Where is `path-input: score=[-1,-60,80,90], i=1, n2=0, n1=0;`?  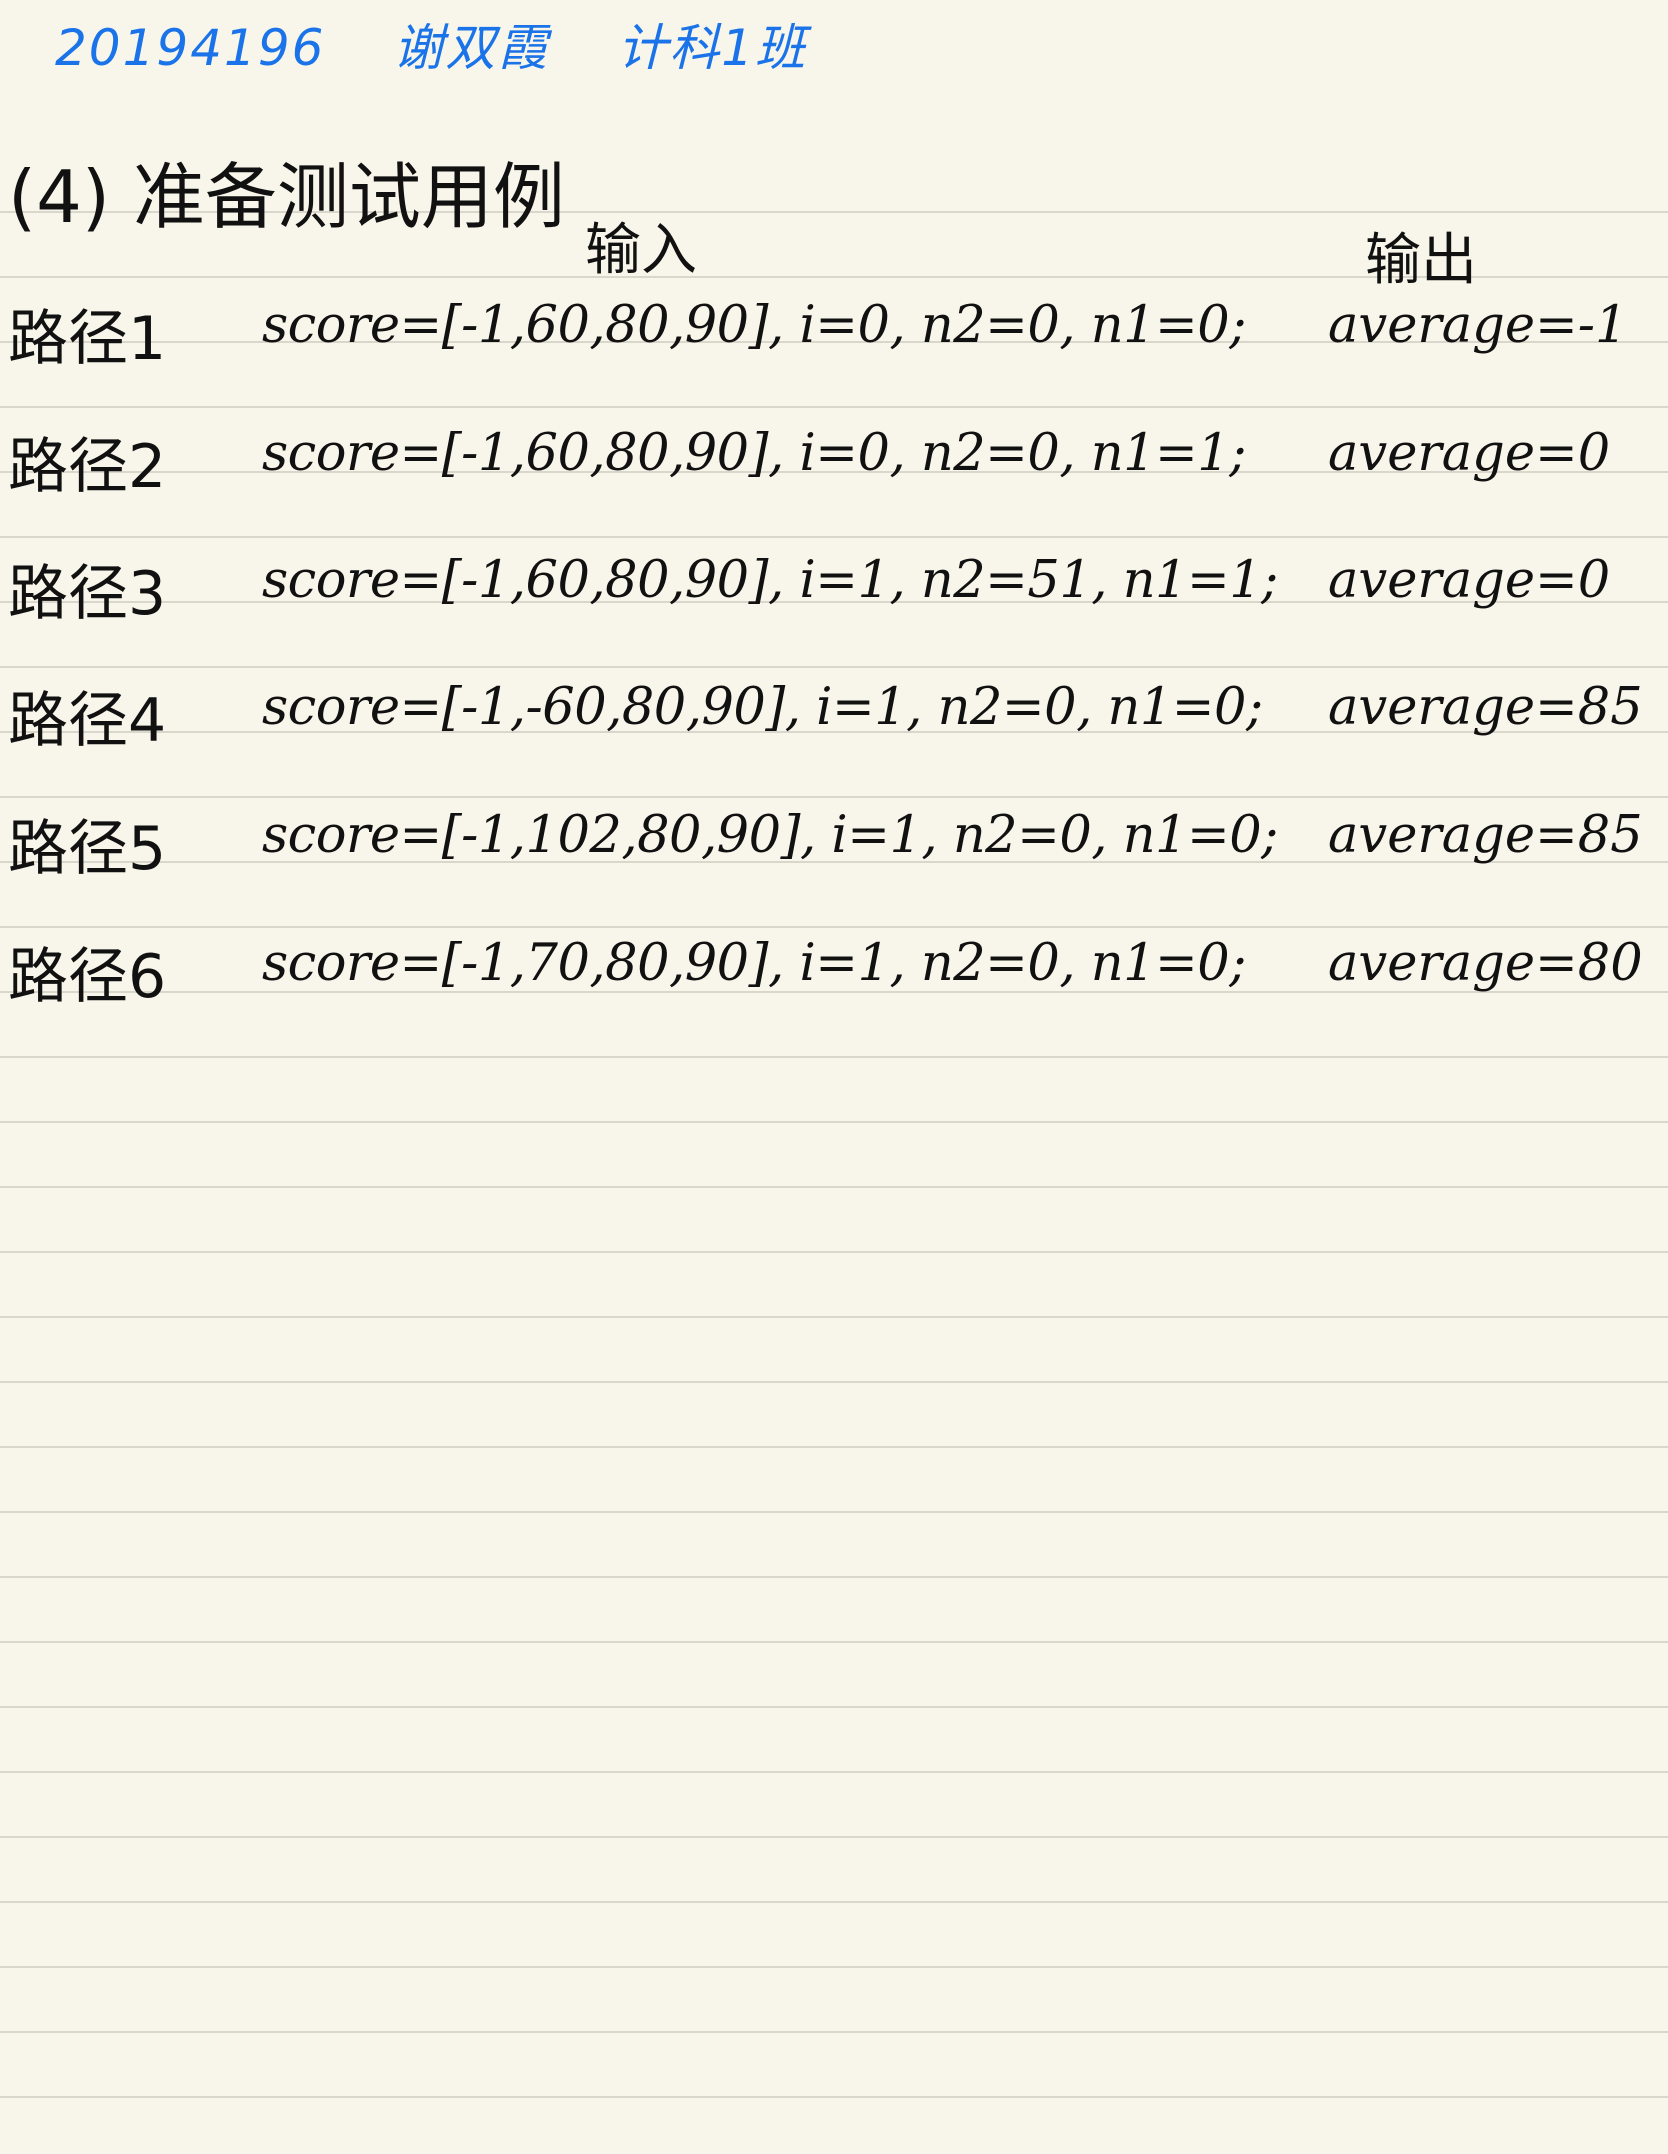 path-input: score=[-1,-60,80,90], i=1, n2=0, n1=0; is located at coordinates (762, 707).